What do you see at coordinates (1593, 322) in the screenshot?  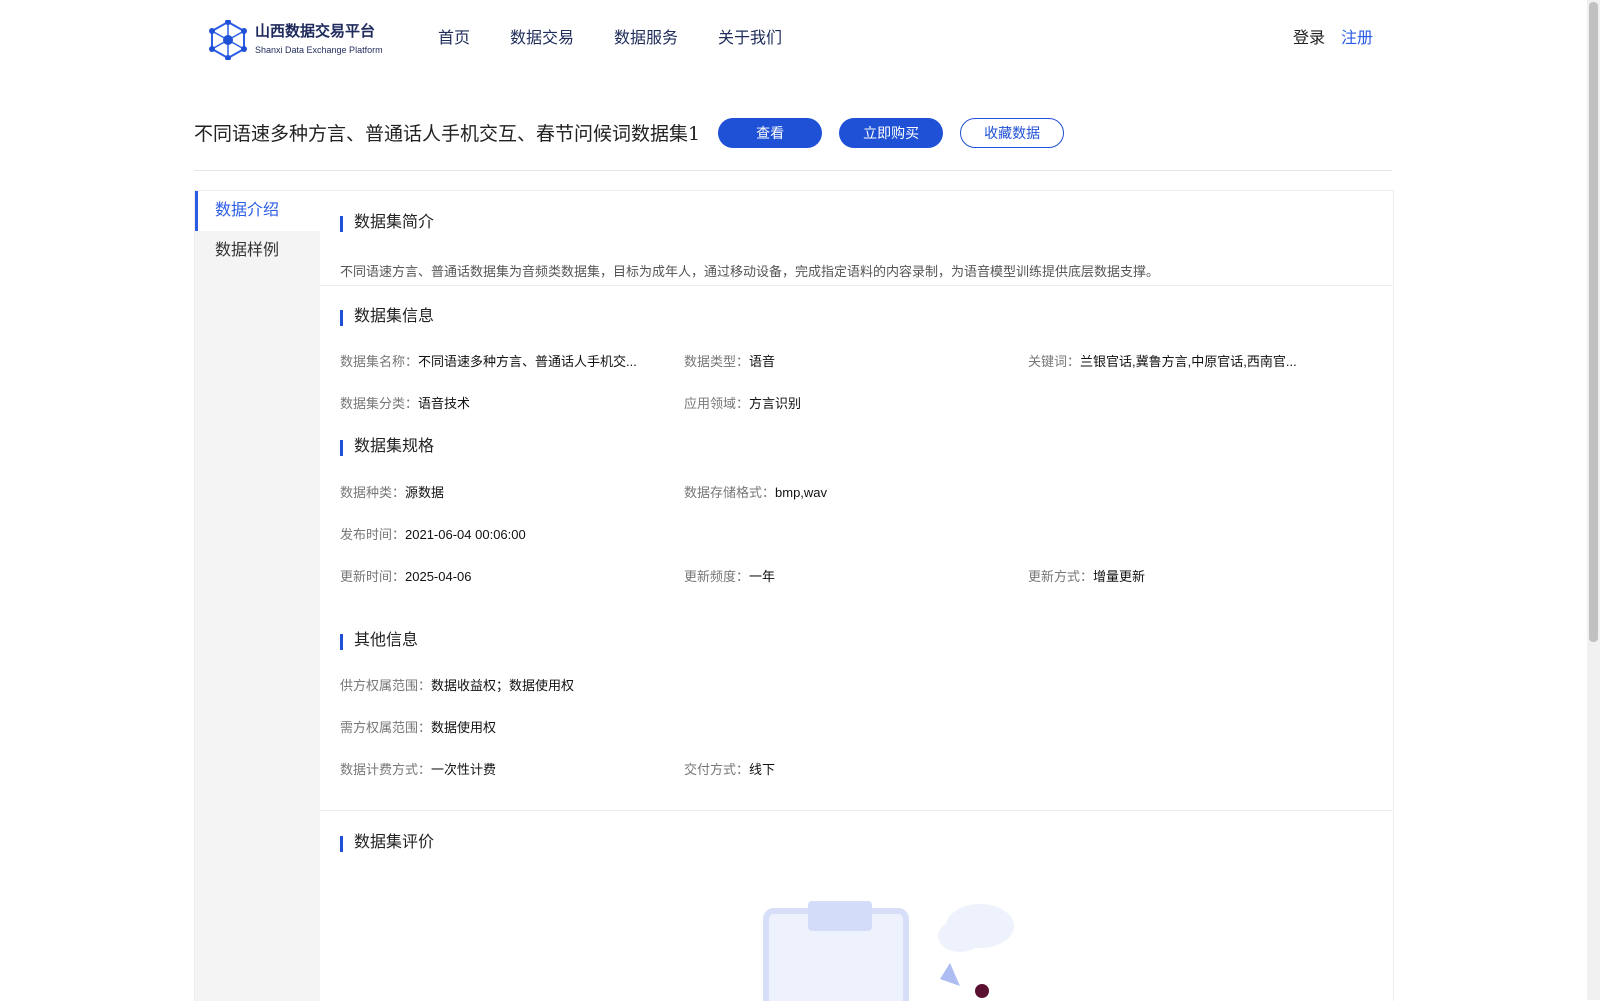 I see `scrollbar-thumb` at bounding box center [1593, 322].